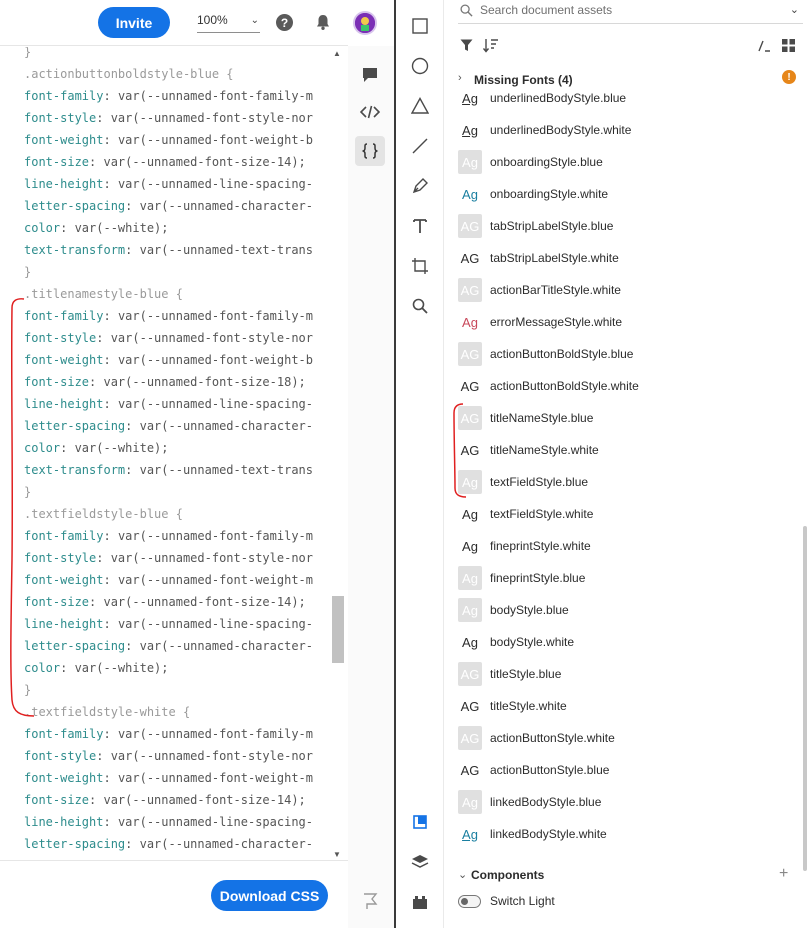  What do you see at coordinates (623, 546) in the screenshot?
I see `character-style-item: Ag fineprintStyle.white` at bounding box center [623, 546].